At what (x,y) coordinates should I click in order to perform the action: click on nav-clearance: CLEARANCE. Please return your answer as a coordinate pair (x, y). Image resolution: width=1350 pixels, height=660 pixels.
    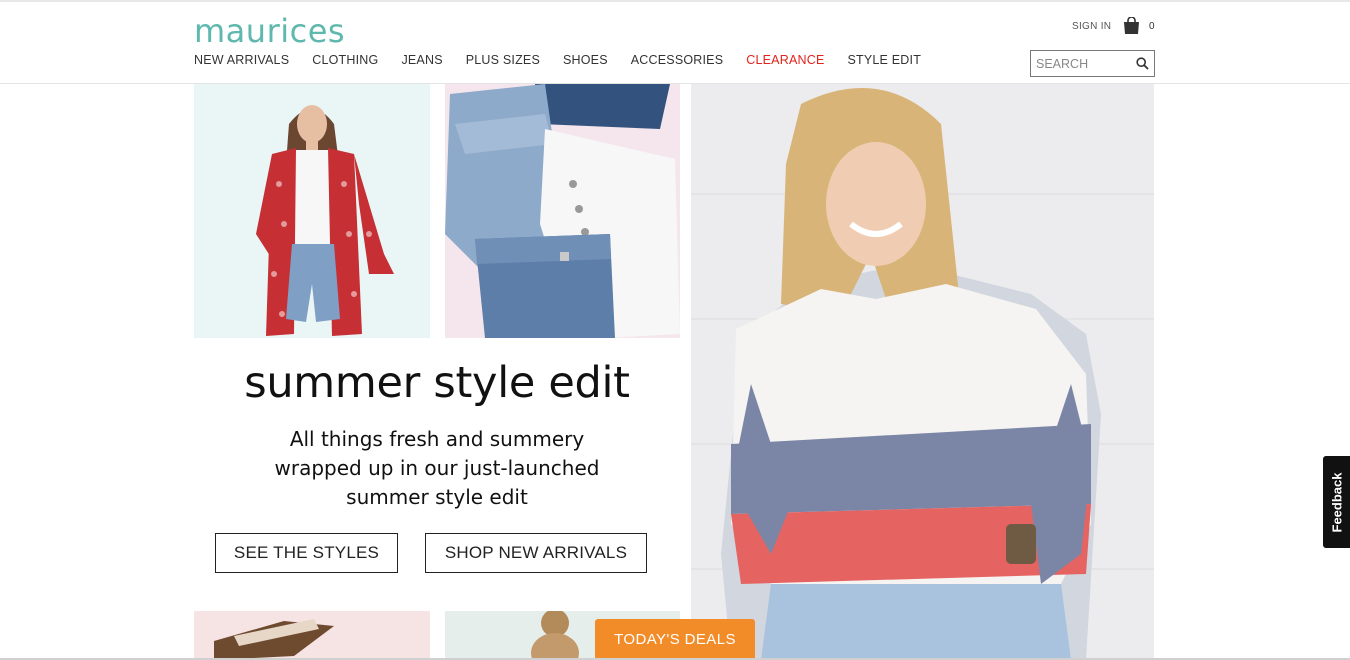
    Looking at the image, I should click on (785, 60).